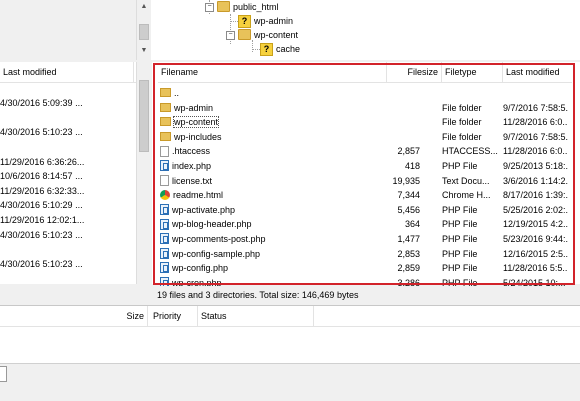 Image resolution: width=580 pixels, height=401 pixels. I want to click on scroll-up-icon: ▲, so click(144, 7).